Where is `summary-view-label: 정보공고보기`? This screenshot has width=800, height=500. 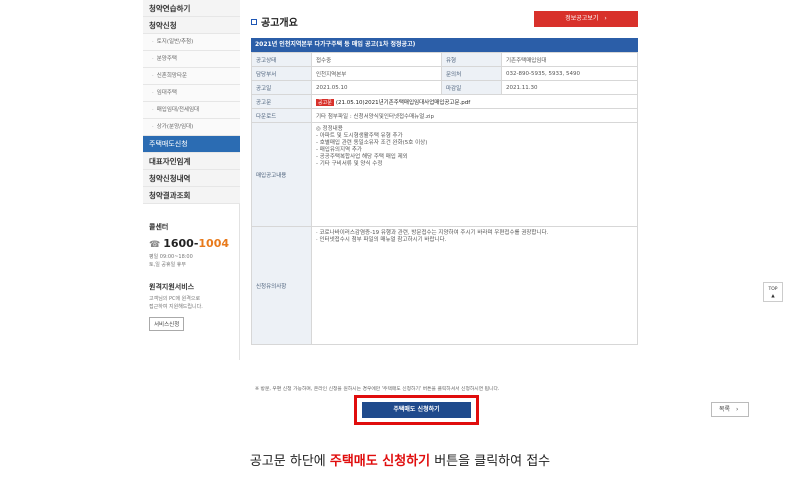 summary-view-label: 정보공고보기 is located at coordinates (582, 18).